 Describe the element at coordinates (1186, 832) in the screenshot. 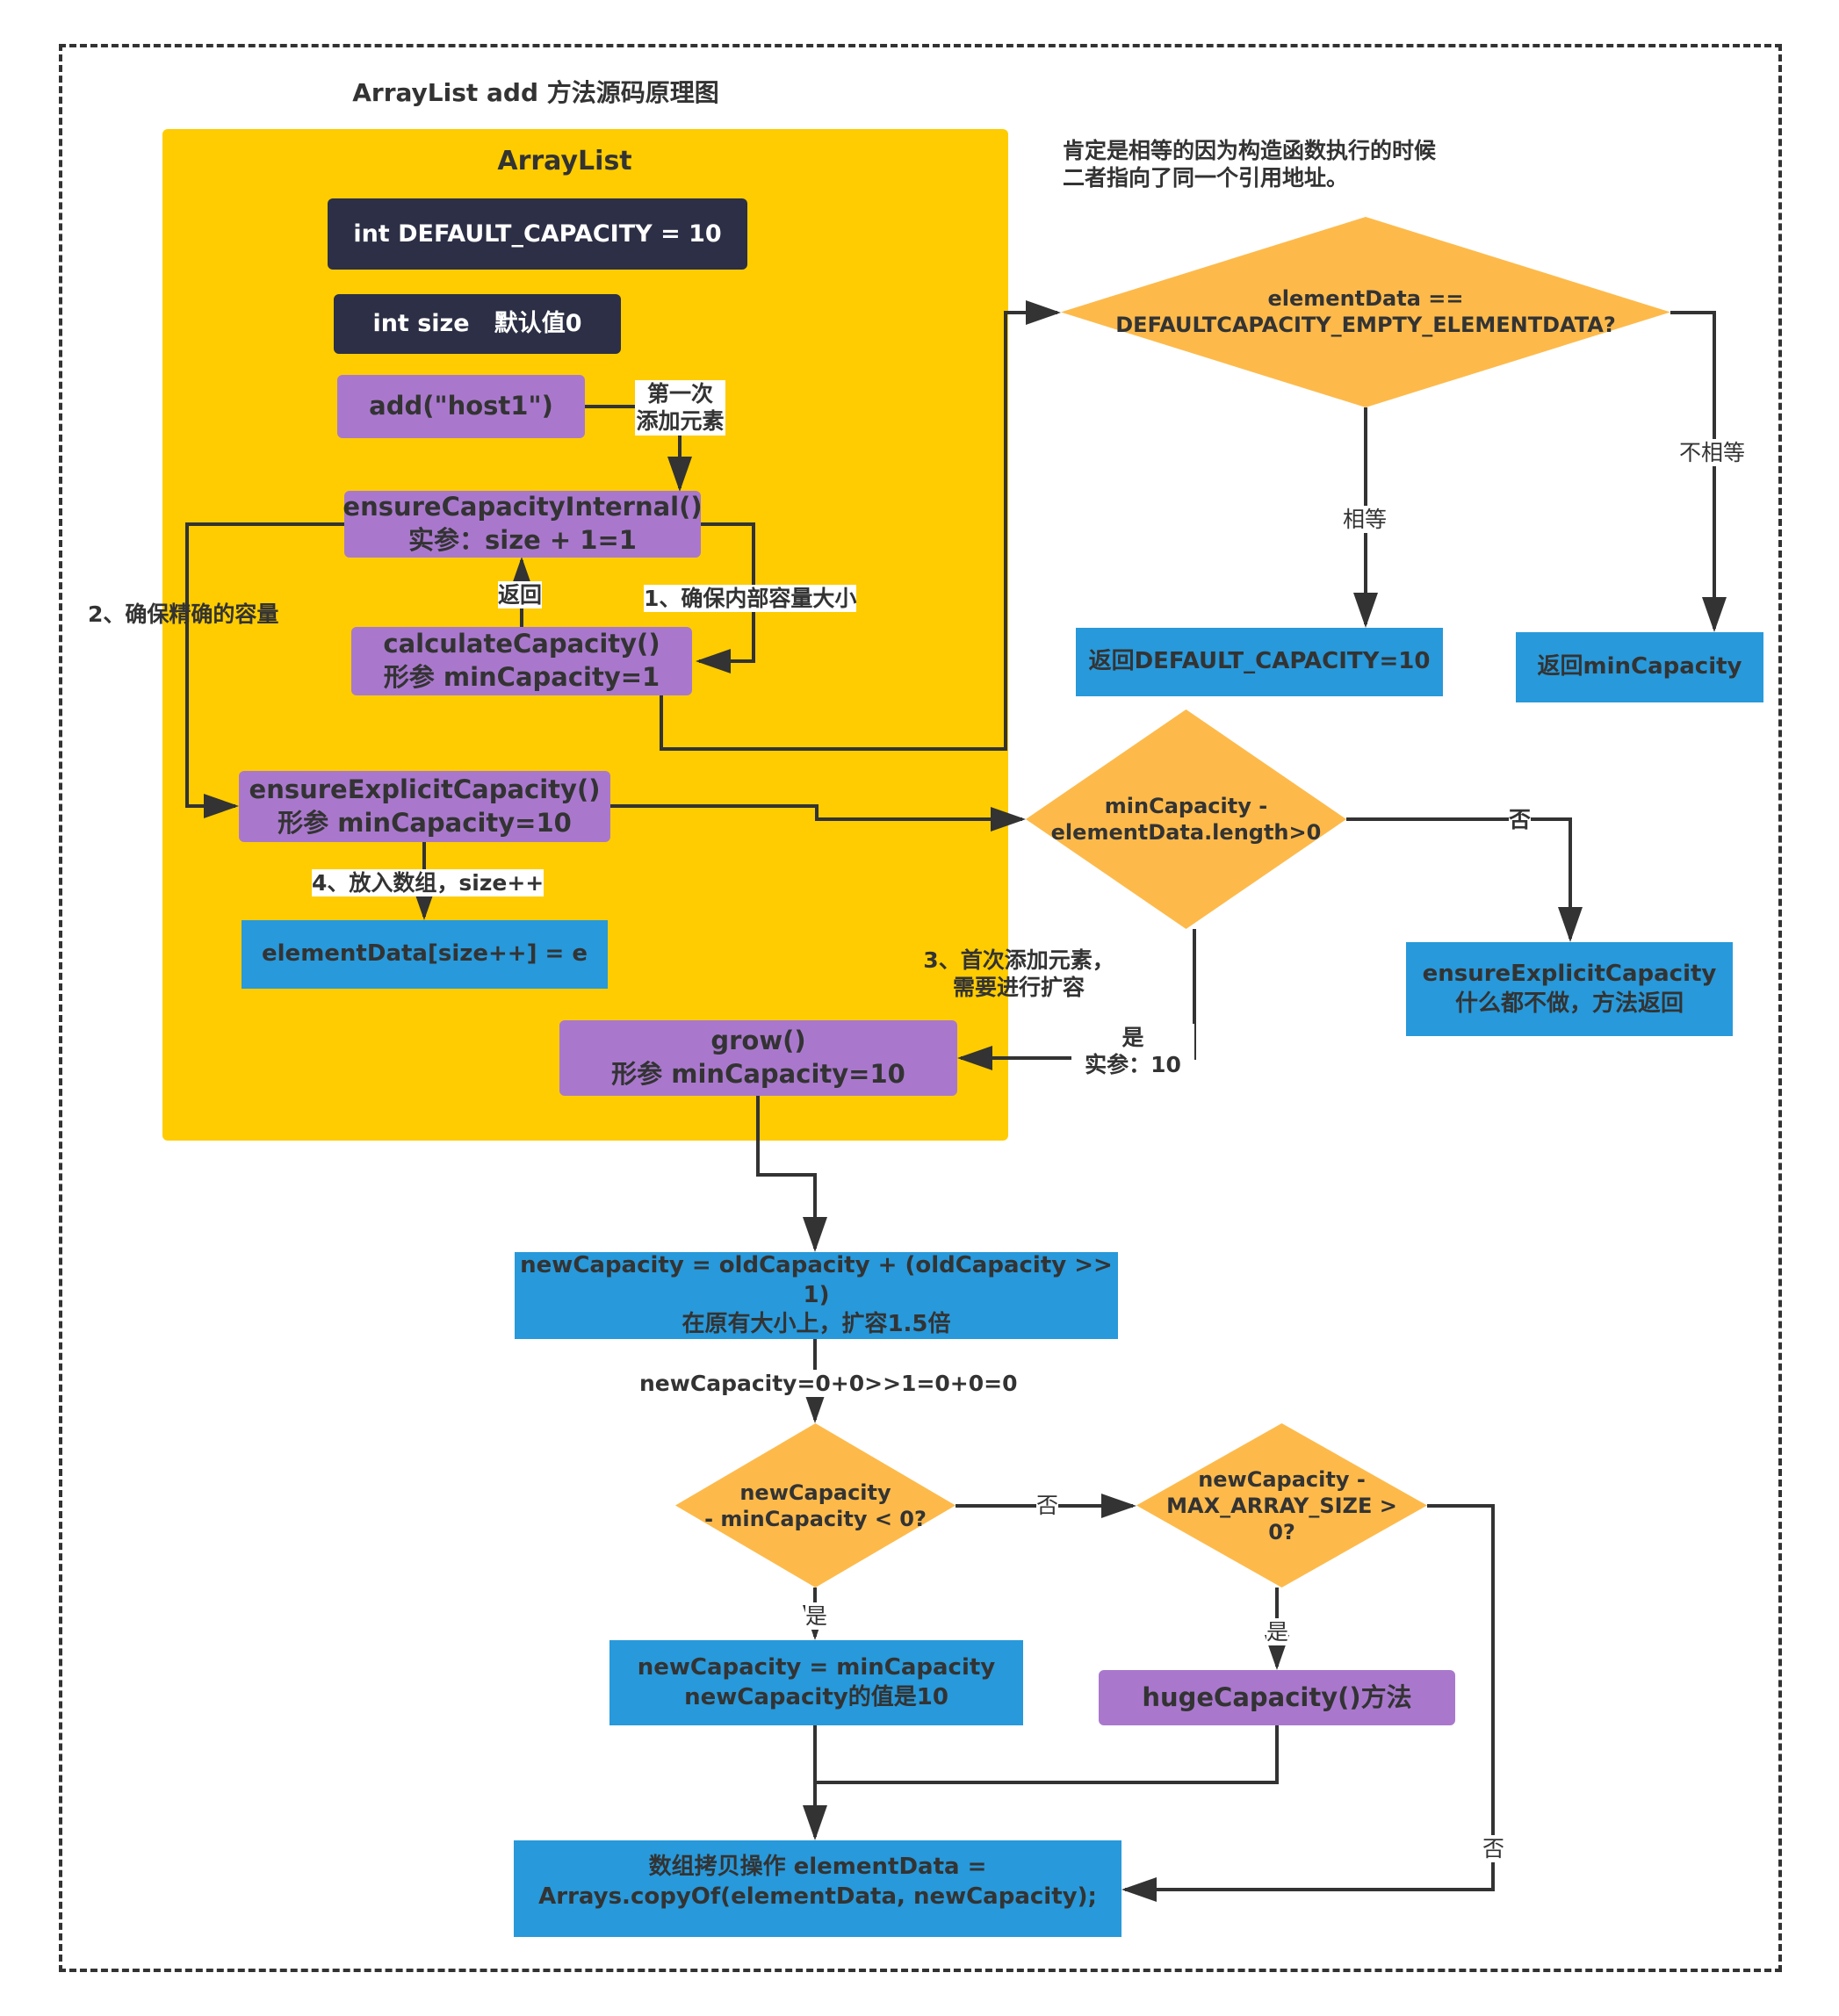

I see `decision-line: elementData.length>0` at that location.